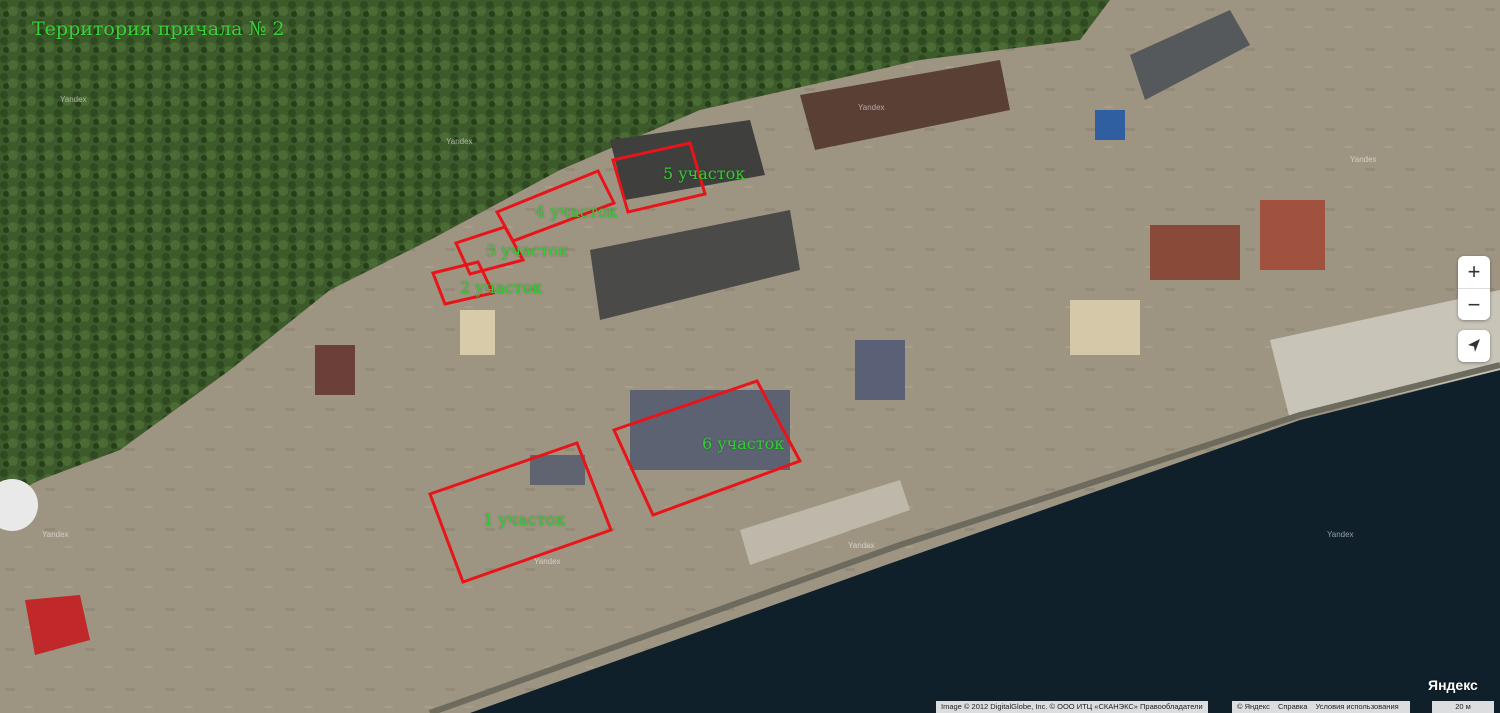 This screenshot has height=713, width=1500. Describe the element at coordinates (1292, 706) in the screenshot. I see `help-link: Справка` at that location.